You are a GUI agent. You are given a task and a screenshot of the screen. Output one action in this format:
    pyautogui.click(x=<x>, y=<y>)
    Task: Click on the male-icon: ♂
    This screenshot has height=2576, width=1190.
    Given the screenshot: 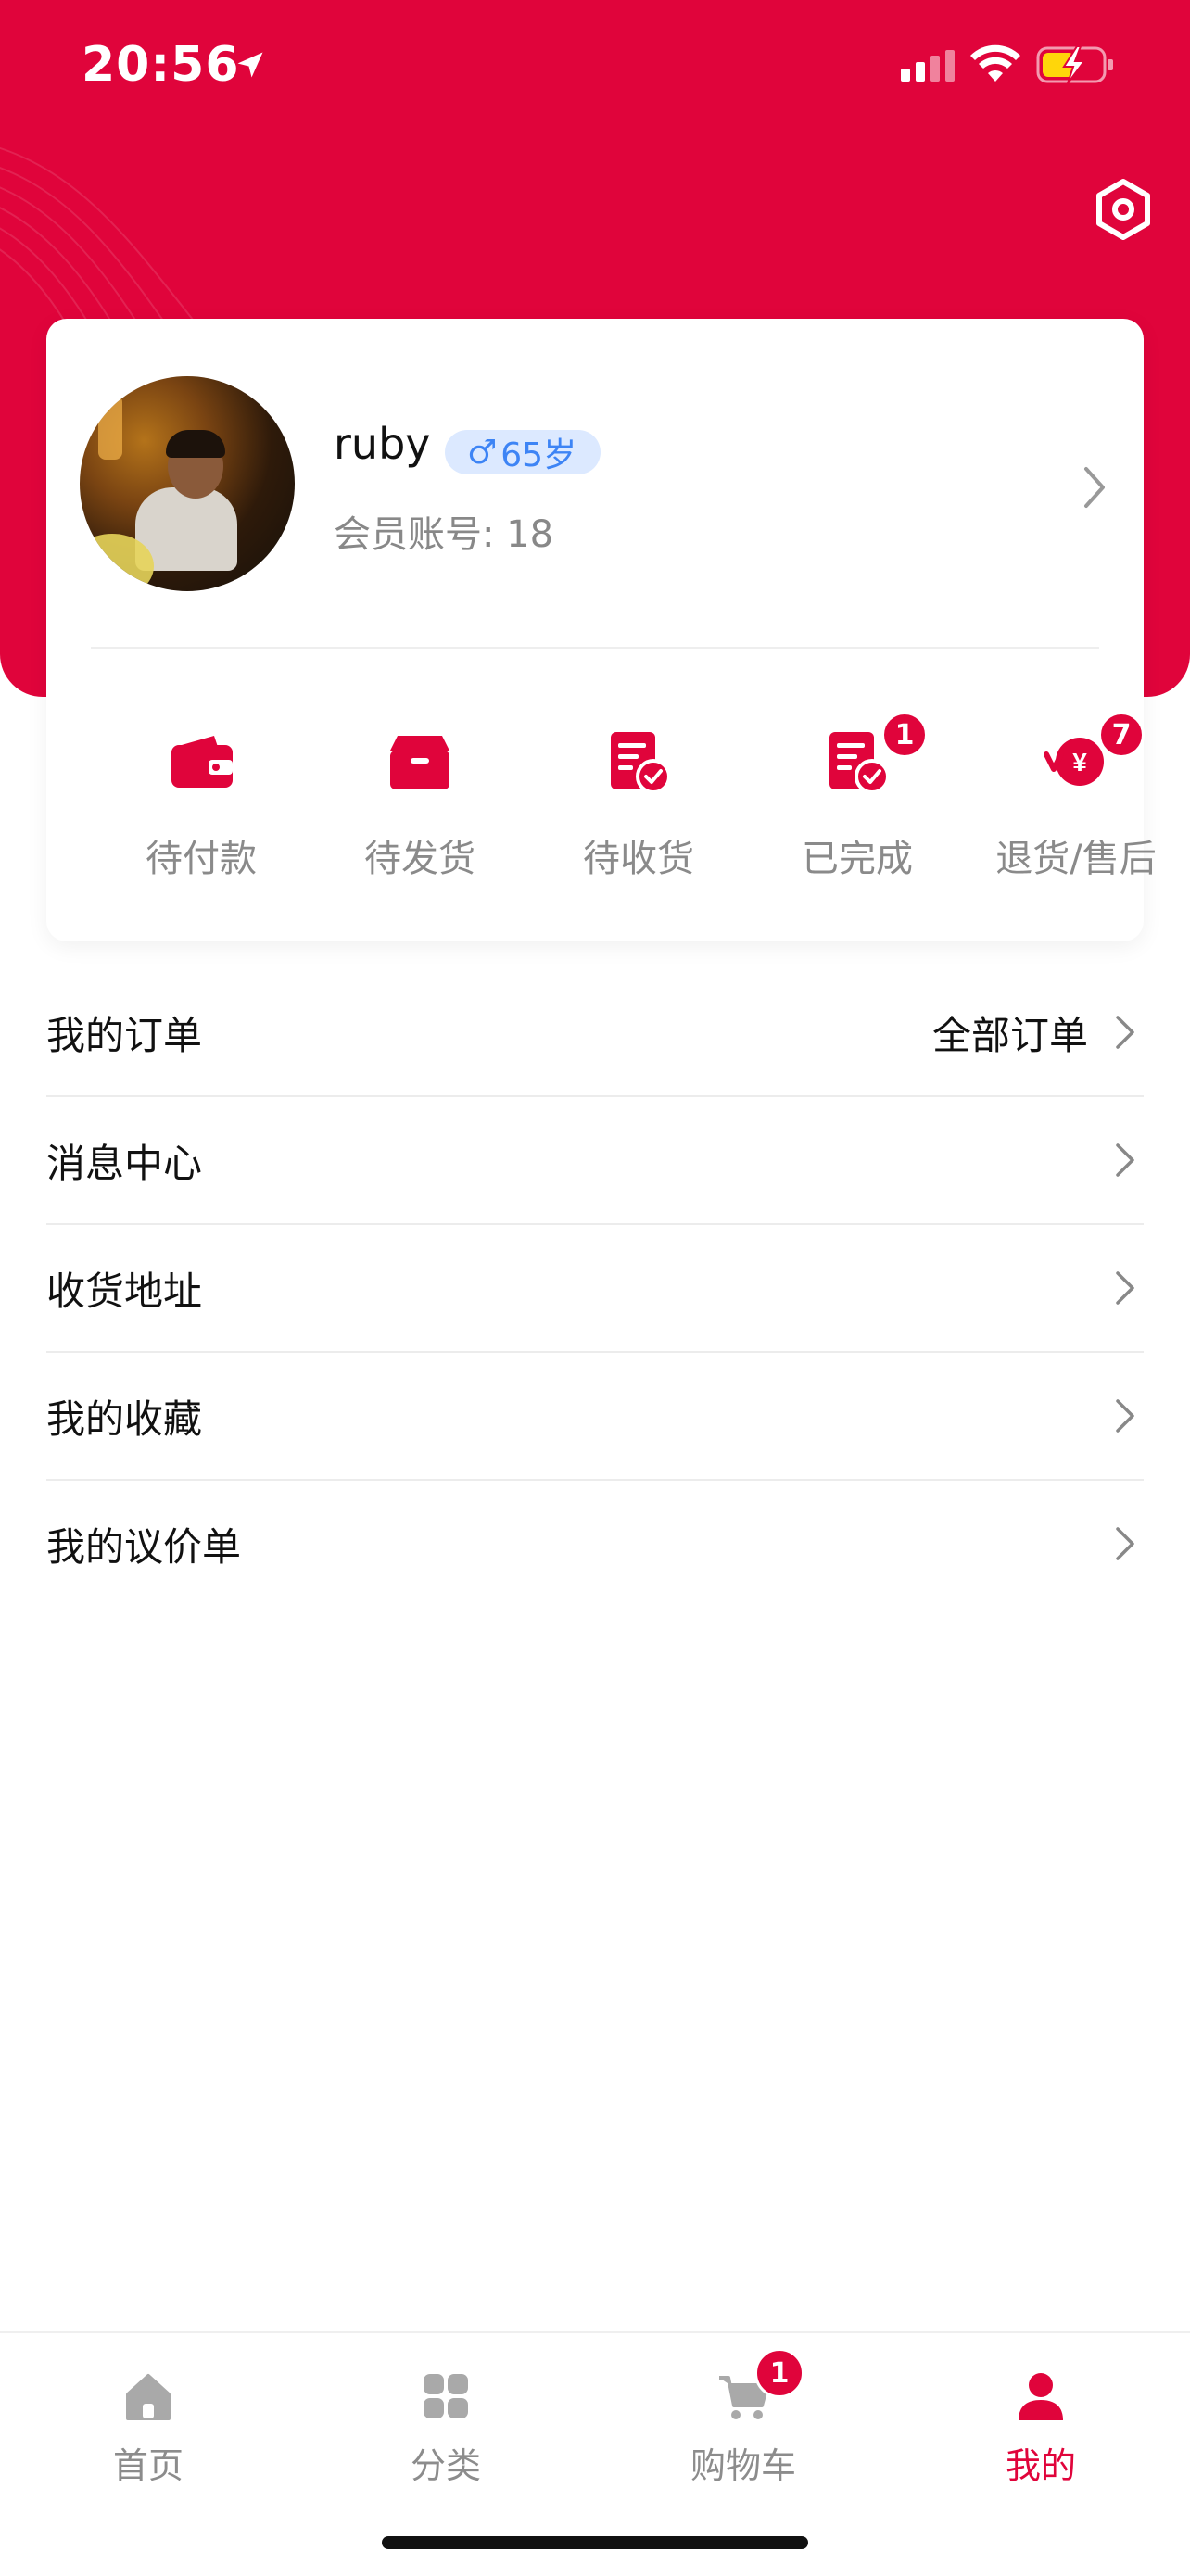 What is the action you would take?
    pyautogui.click(x=482, y=453)
    